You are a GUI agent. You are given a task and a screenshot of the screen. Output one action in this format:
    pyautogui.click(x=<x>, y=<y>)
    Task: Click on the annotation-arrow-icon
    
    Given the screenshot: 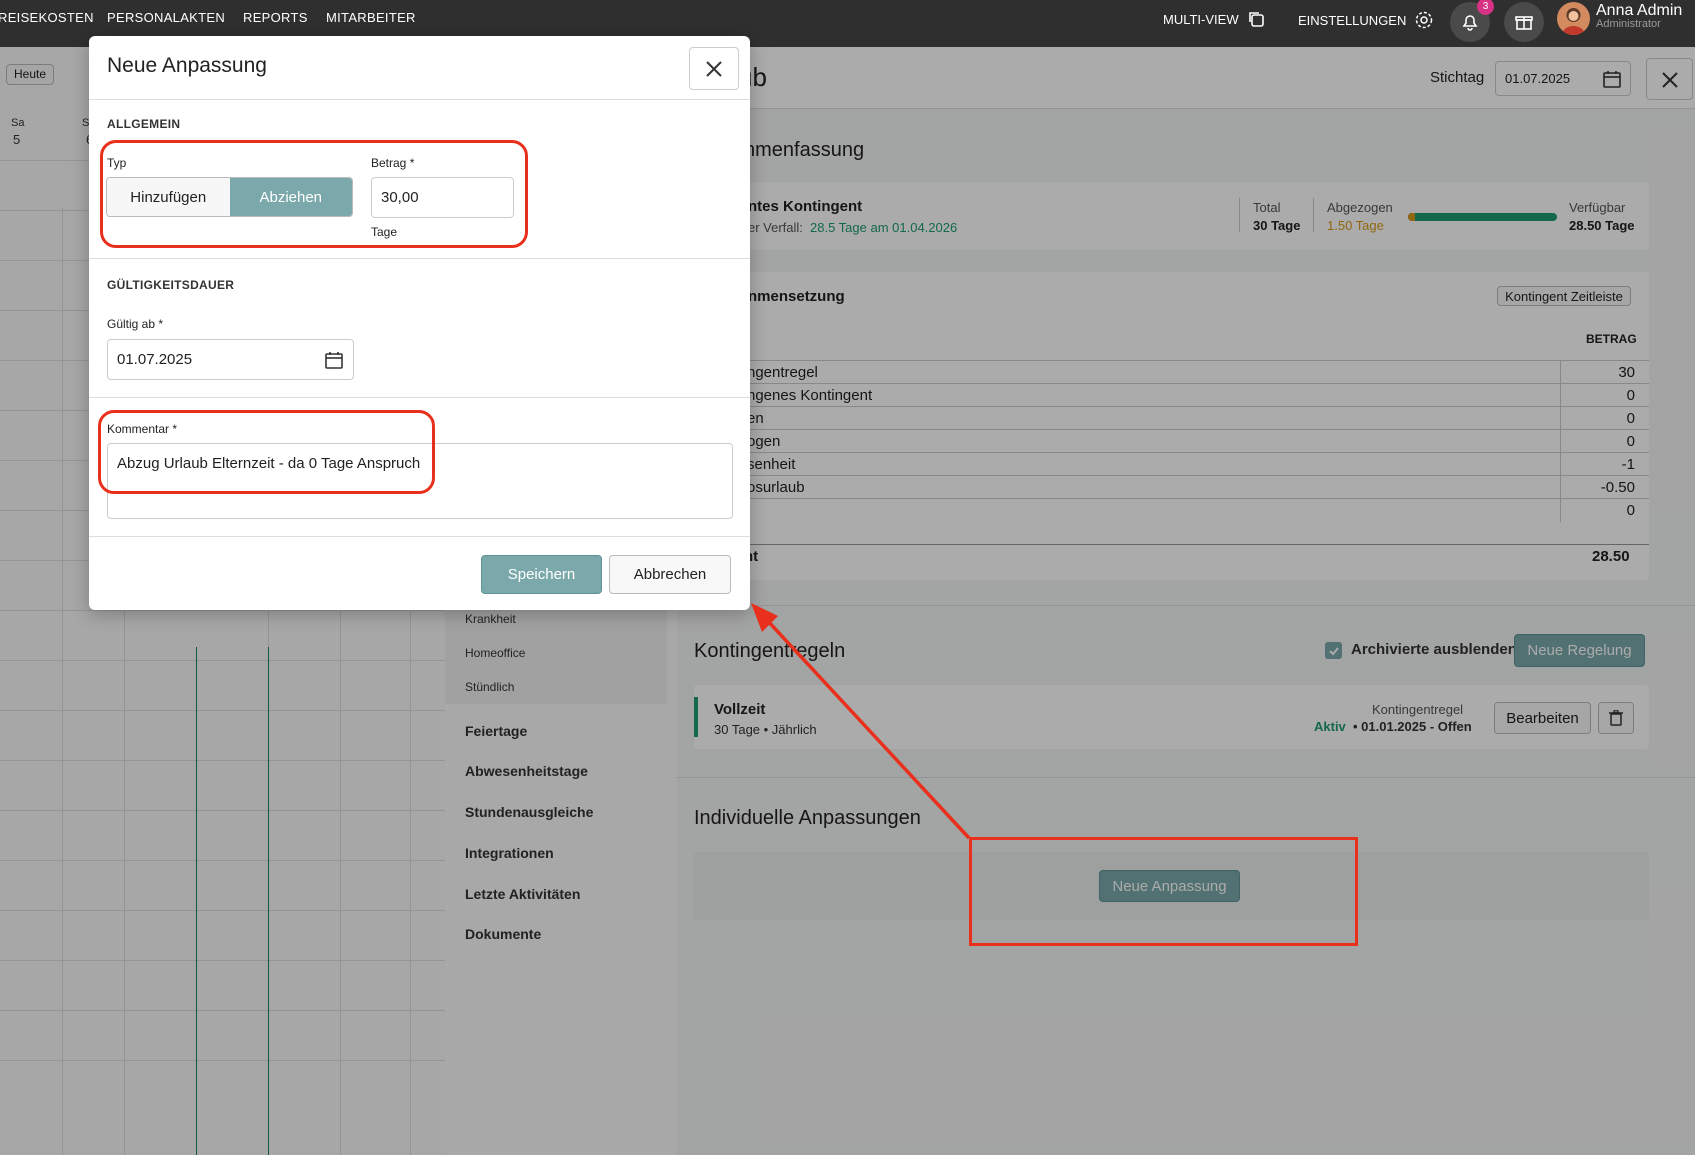 What is the action you would take?
    pyautogui.click(x=861, y=721)
    